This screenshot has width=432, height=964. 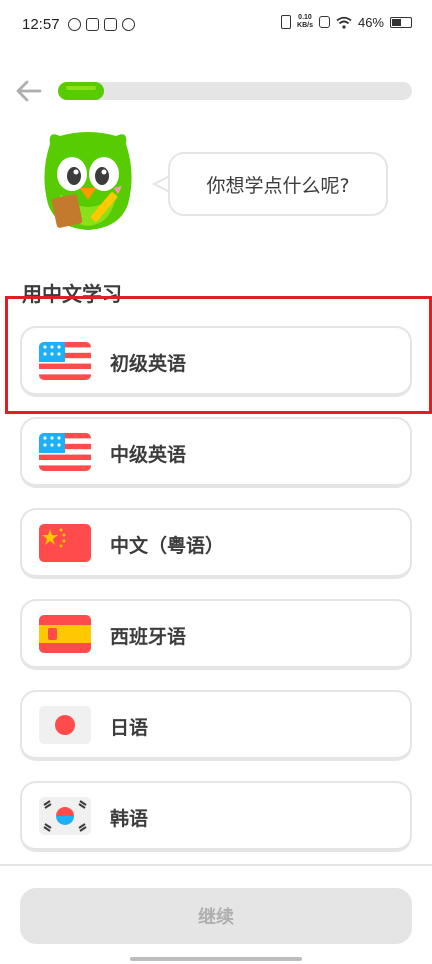 I want to click on network-speed: 0.10 KB/s, so click(x=305, y=21).